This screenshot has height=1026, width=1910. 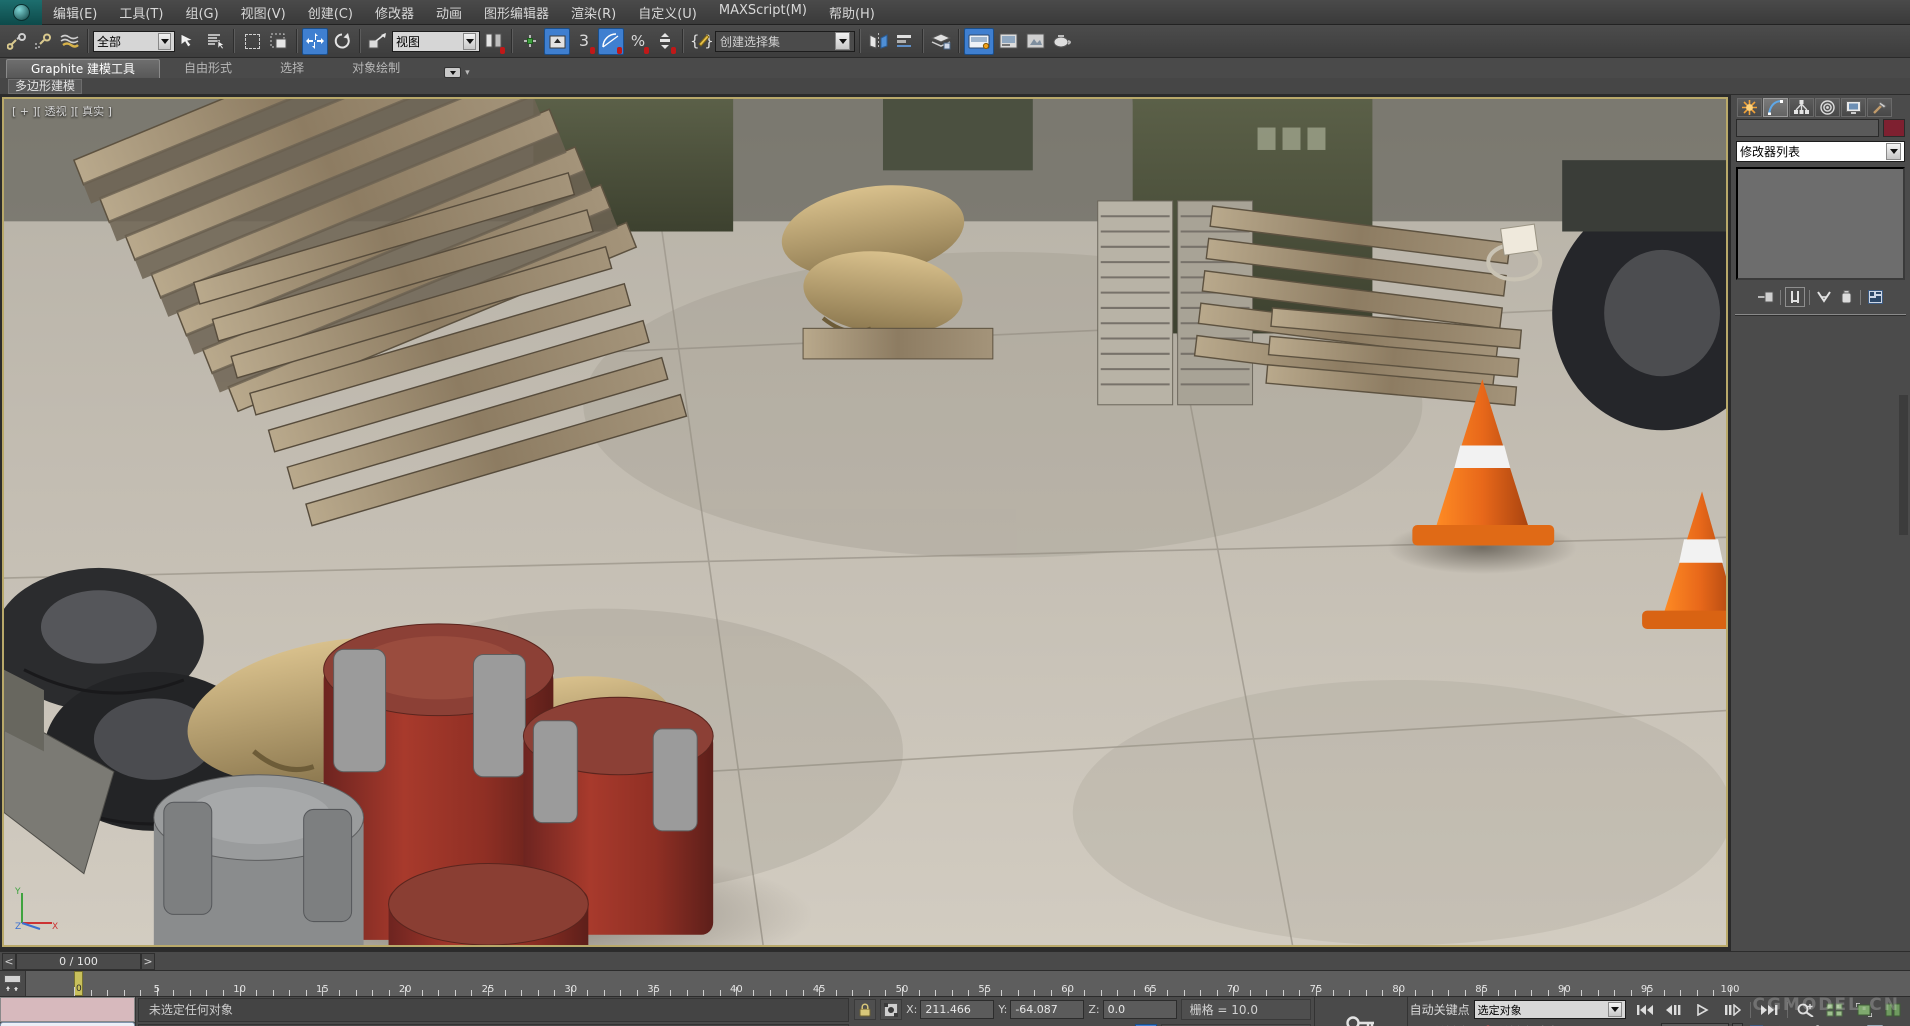 I want to click on material-editor-icon, so click(x=979, y=41).